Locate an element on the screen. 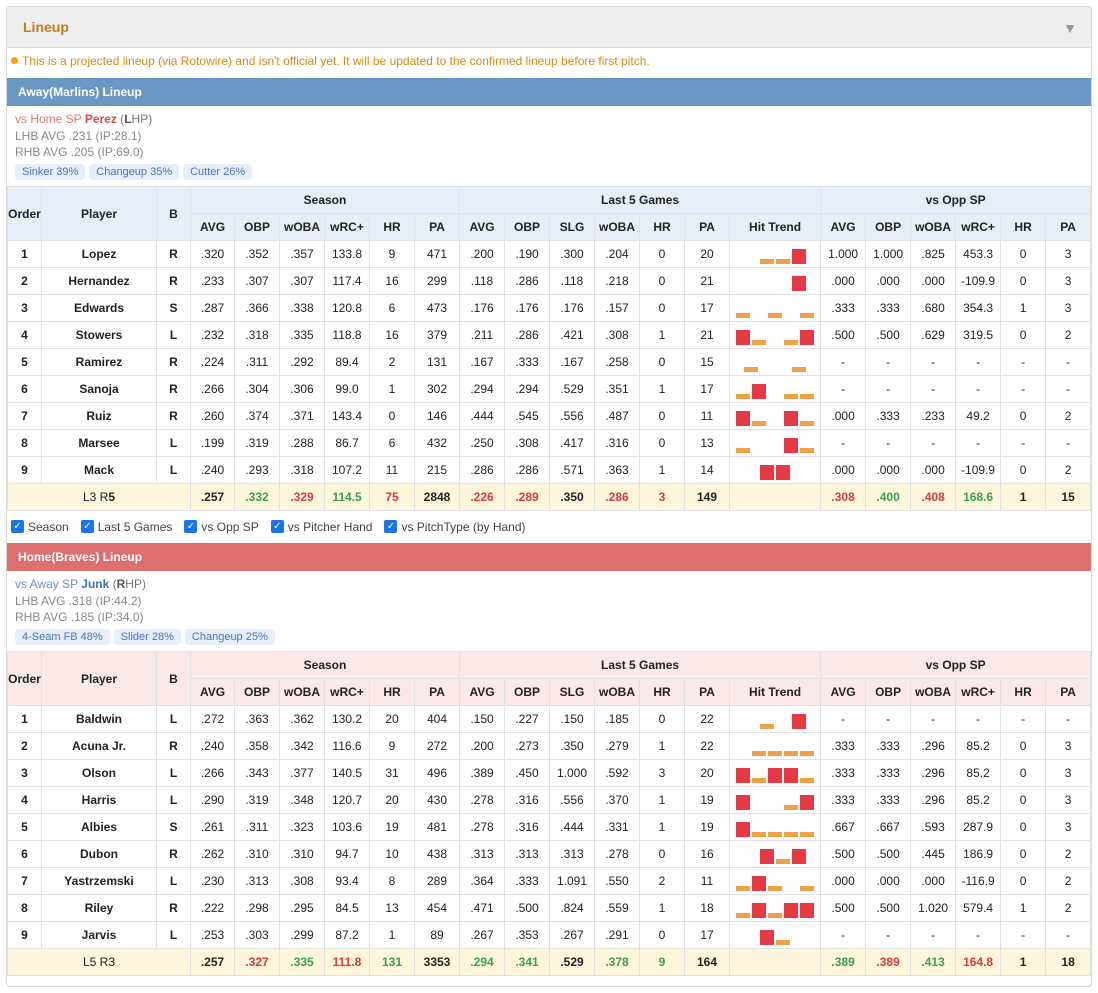 The width and height of the screenshot is (1098, 993). player-name: Ramirez is located at coordinates (99, 362).